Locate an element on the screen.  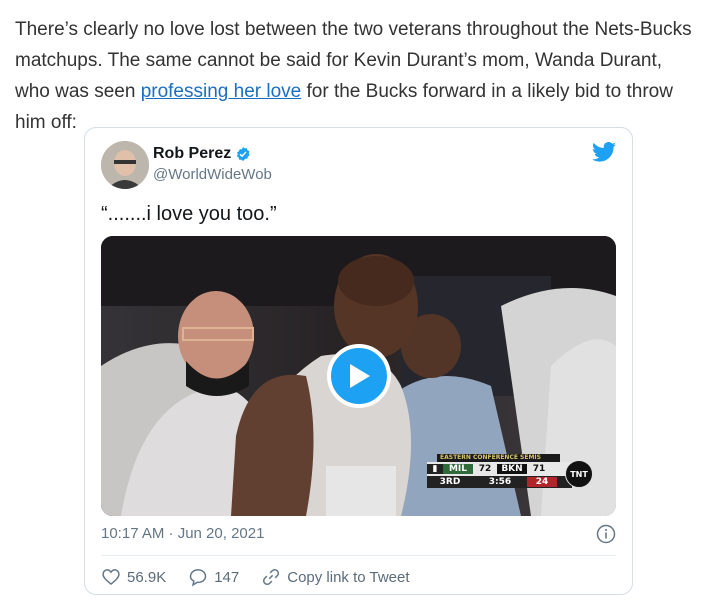
reply-count: 147 is located at coordinates (226, 577).